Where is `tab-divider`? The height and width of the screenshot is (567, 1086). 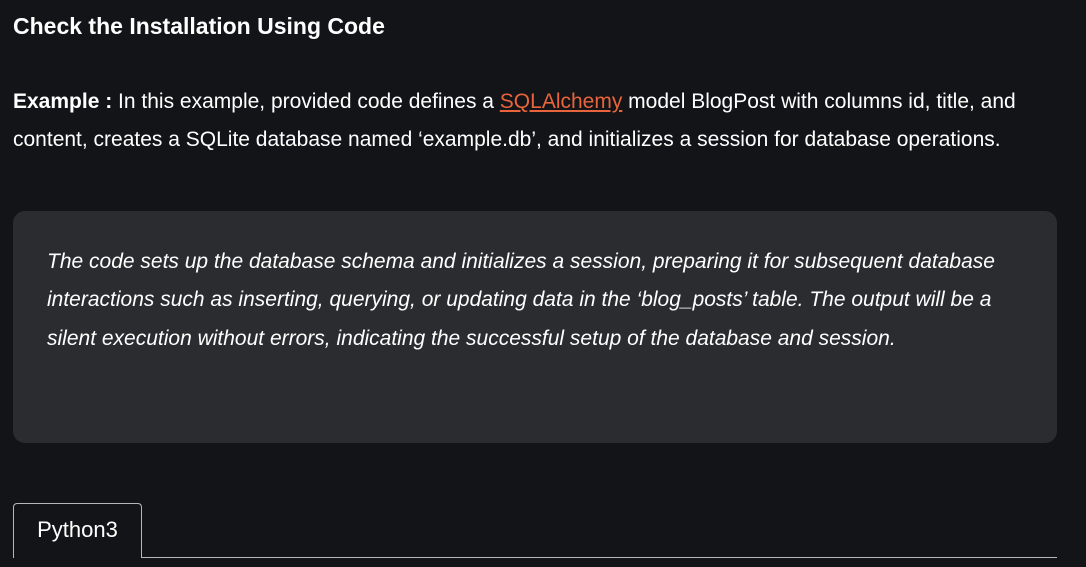 tab-divider is located at coordinates (599, 557).